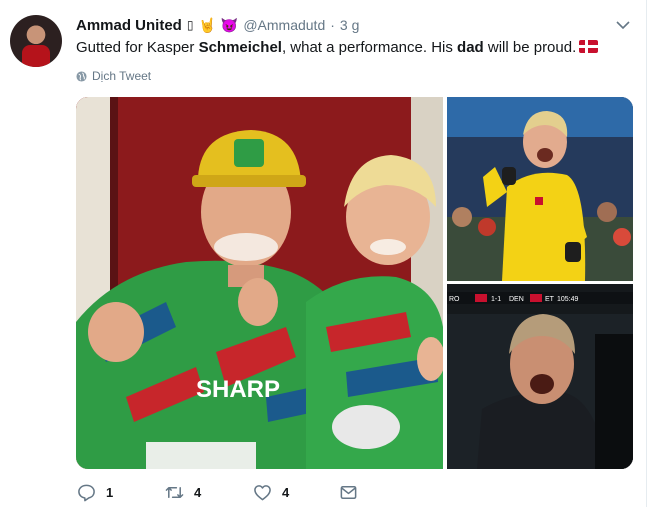 This screenshot has height=507, width=647. Describe the element at coordinates (296, 492) in the screenshot. I see `like-button: 4` at that location.